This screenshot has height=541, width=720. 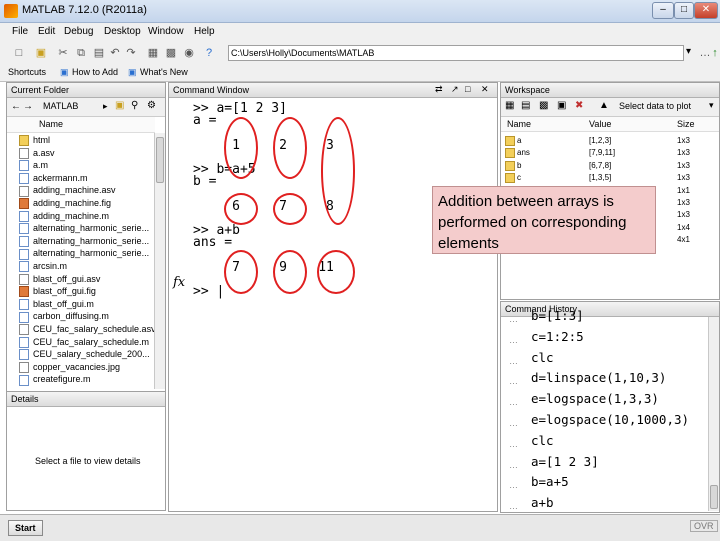 What do you see at coordinates (51, 124) in the screenshot?
I see `name-column-header: Name` at bounding box center [51, 124].